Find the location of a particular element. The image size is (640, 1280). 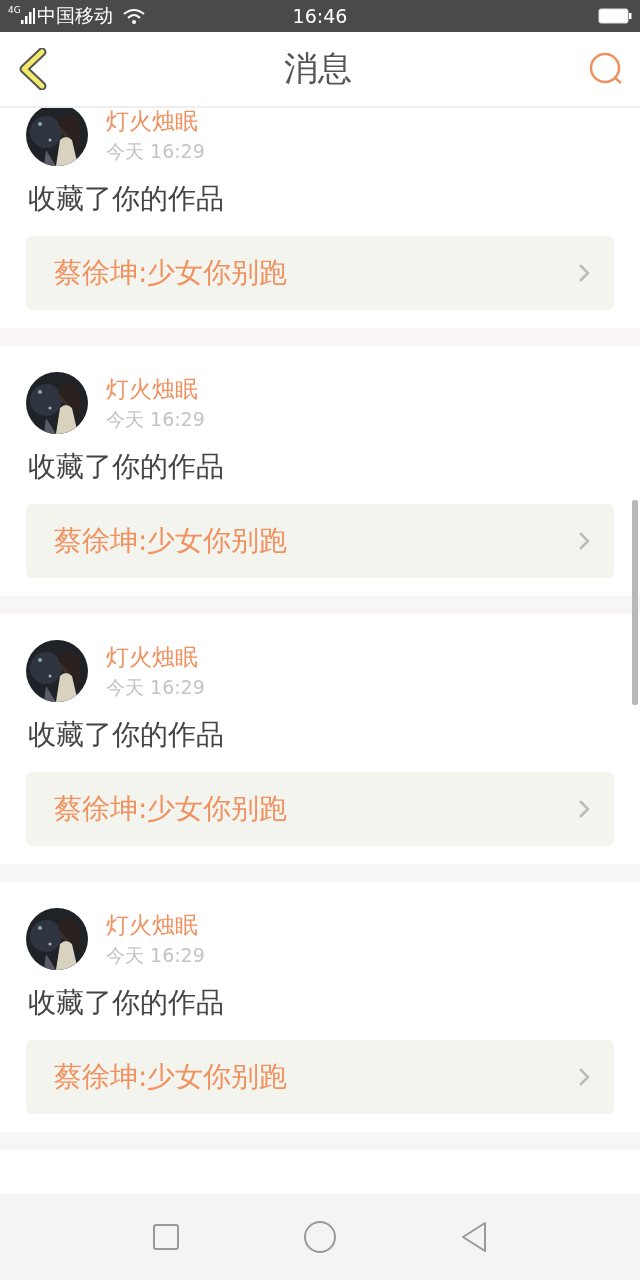

network-type: 4G is located at coordinates (14, 10).